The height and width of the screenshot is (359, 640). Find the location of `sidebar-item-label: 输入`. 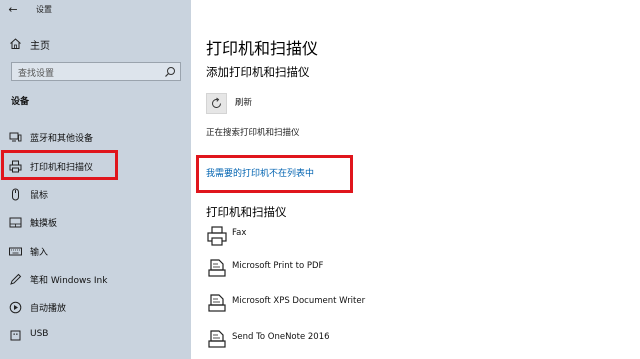

sidebar-item-label: 输入 is located at coordinates (39, 253).